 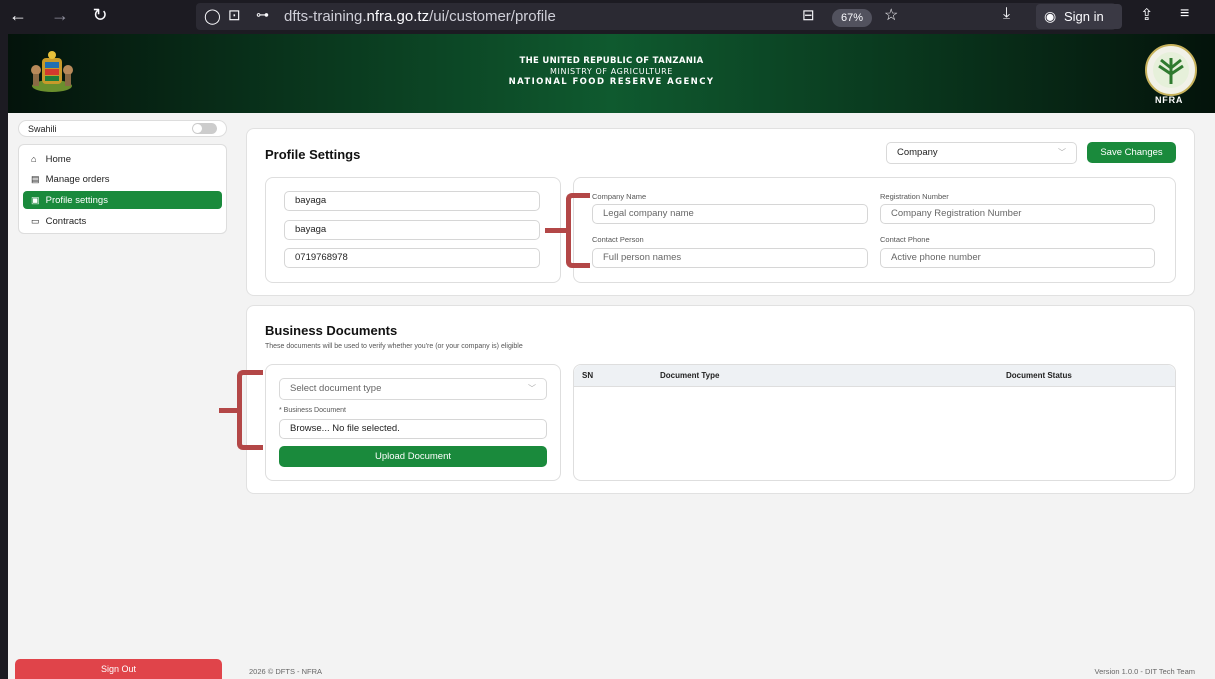 I want to click on contact-person-field: Full person names, so click(x=730, y=258).